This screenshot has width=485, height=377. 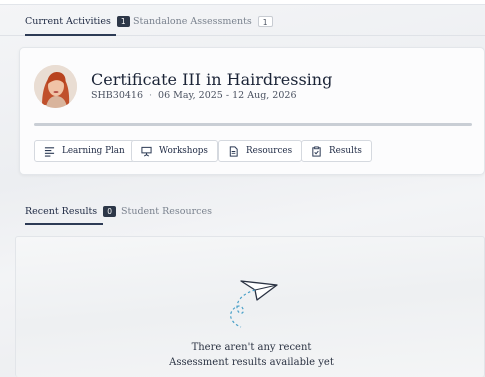 I want to click on document-icon, so click(x=233, y=151).